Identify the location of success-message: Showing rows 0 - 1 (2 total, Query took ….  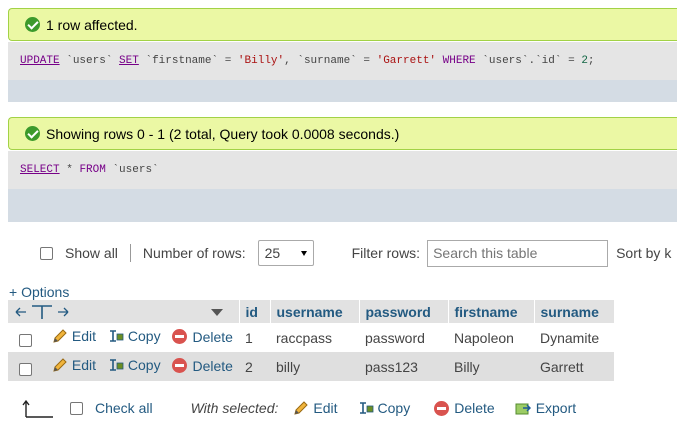
(342, 133).